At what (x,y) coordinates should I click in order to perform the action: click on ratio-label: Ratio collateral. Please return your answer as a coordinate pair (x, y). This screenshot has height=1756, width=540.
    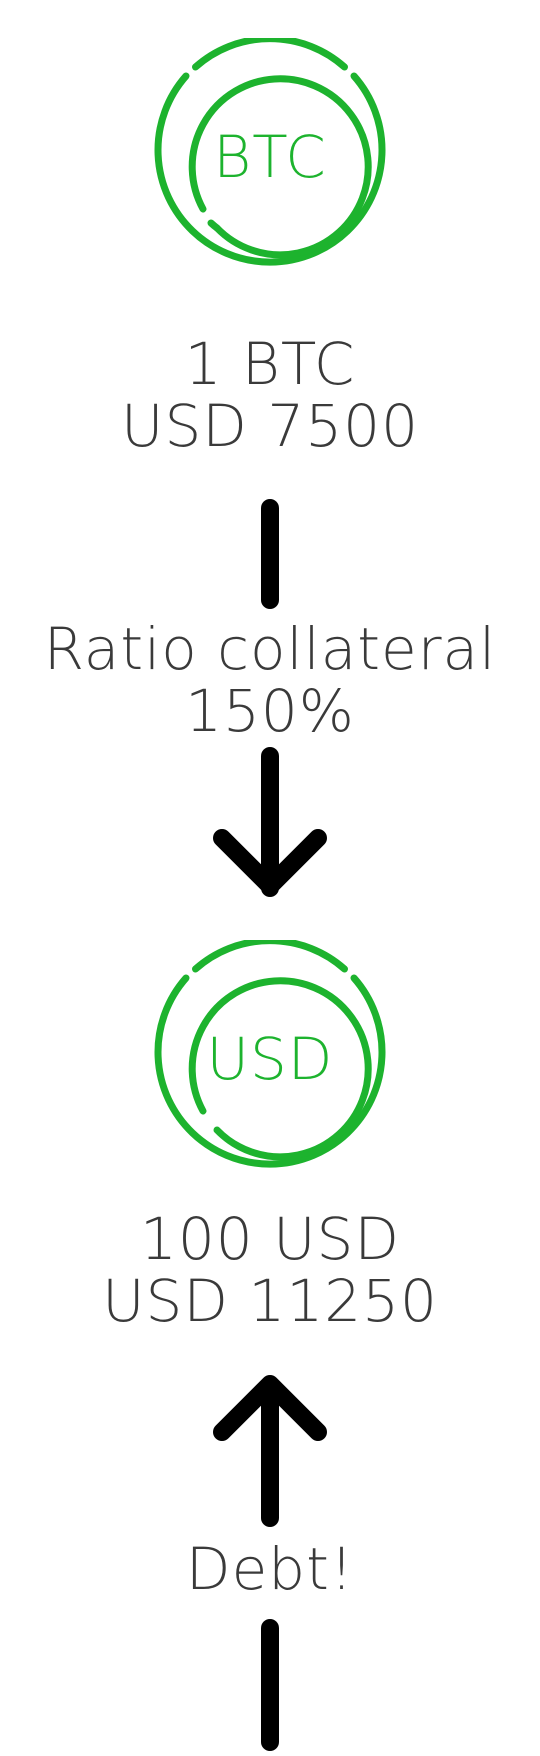
    Looking at the image, I should click on (270, 649).